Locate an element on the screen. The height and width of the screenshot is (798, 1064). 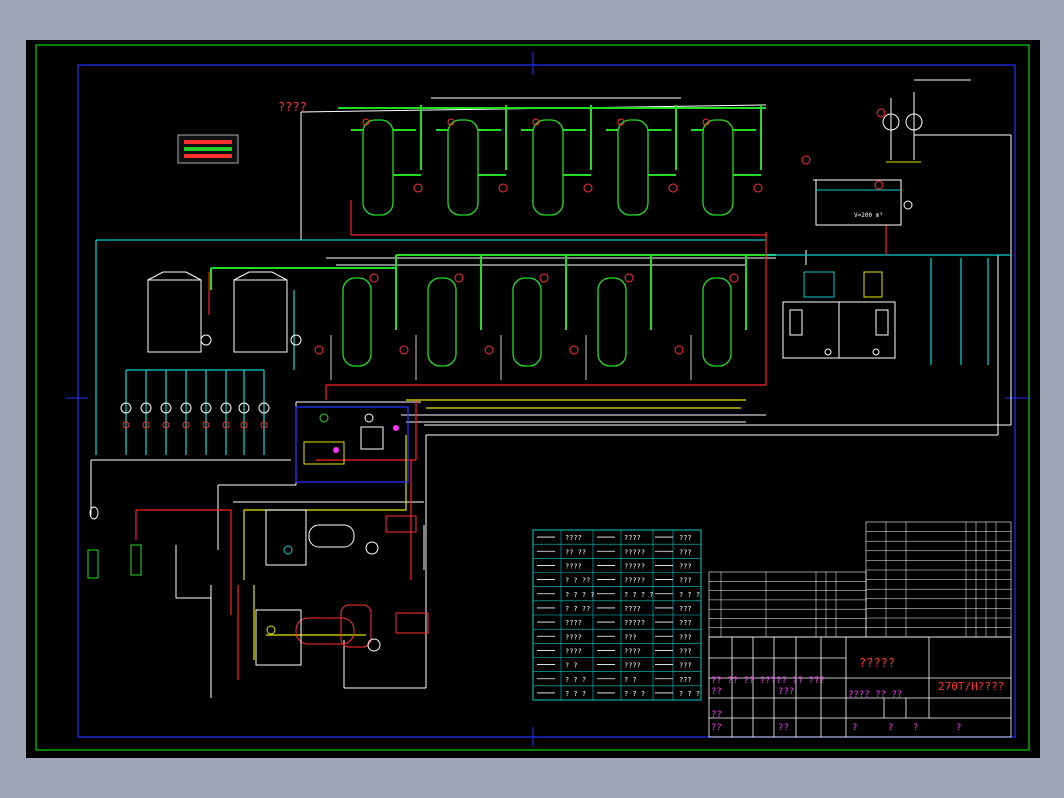
title-block-row6-b: ? is located at coordinates (890, 728).